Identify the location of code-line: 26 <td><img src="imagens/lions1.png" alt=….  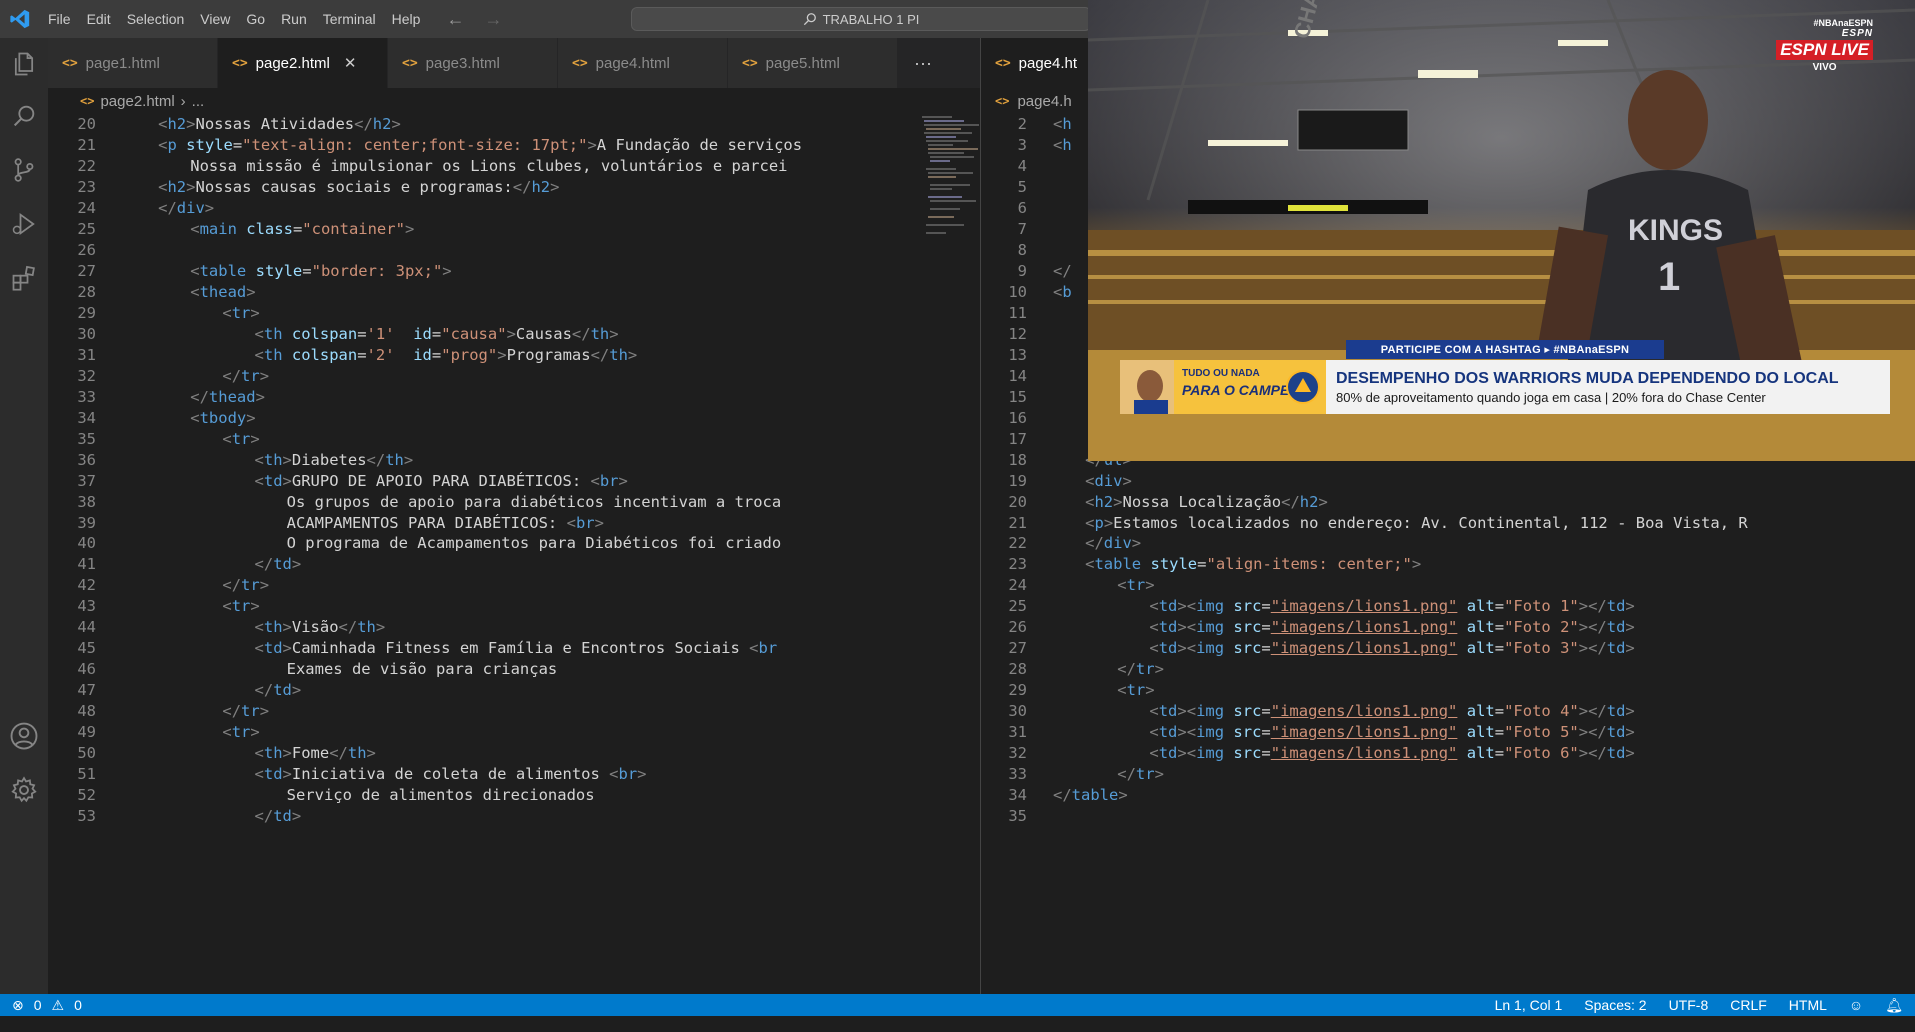
(1448, 627).